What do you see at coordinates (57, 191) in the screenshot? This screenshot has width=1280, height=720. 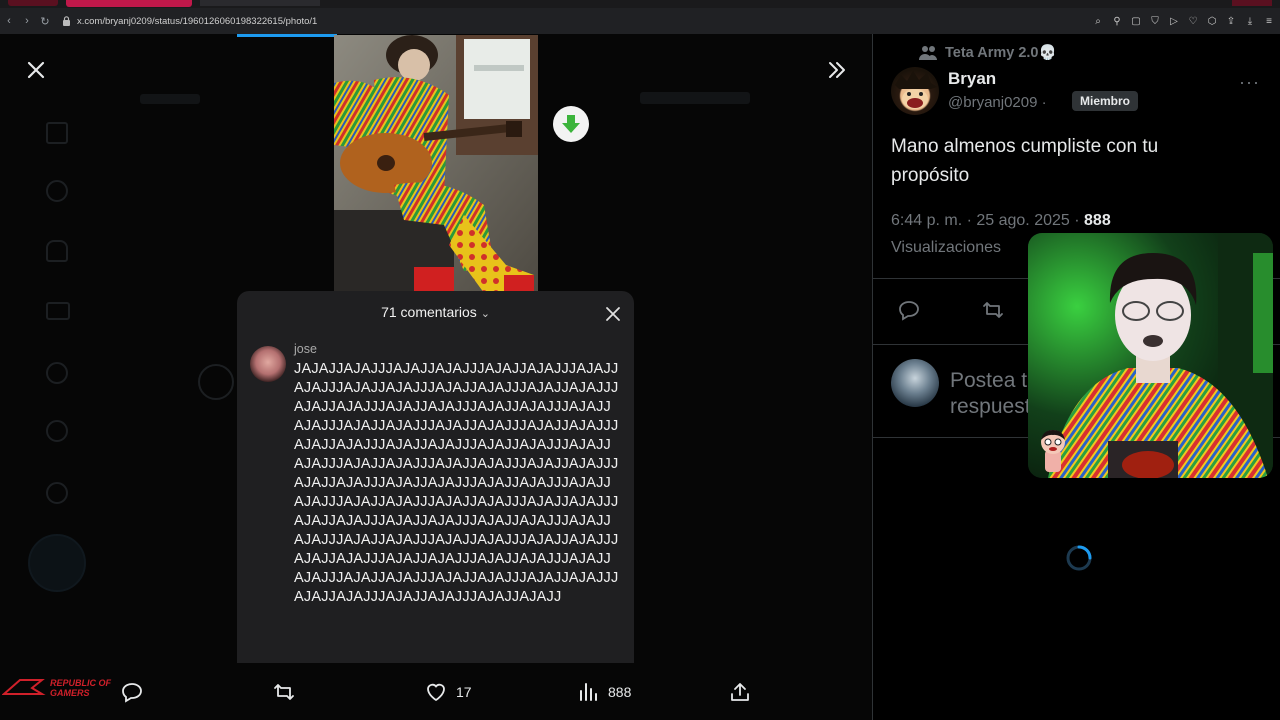 I see `sidebar-search-icon` at bounding box center [57, 191].